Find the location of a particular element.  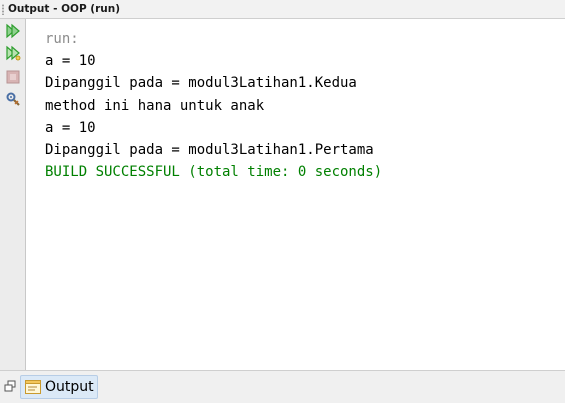

rerun-with-options-icon is located at coordinates (13, 53).